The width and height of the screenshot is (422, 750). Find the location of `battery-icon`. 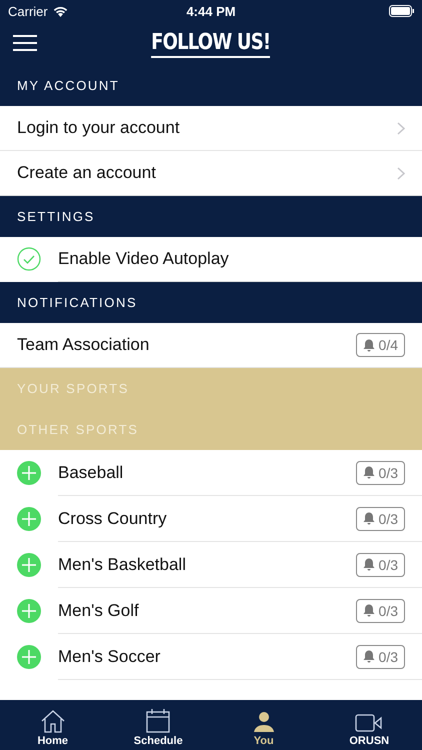

battery-icon is located at coordinates (401, 11).